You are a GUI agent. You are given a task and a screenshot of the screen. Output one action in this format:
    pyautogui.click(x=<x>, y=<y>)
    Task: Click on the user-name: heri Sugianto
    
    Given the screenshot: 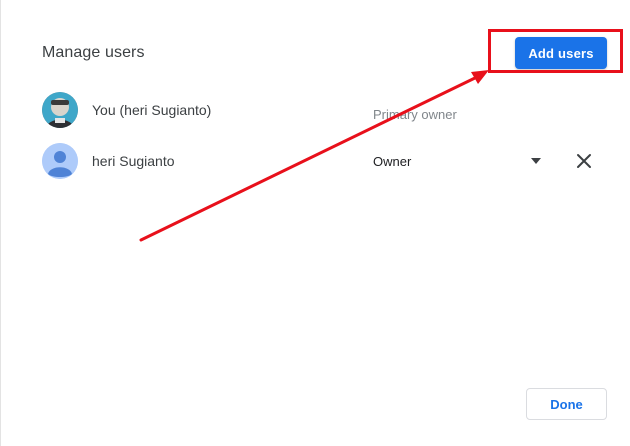 What is the action you would take?
    pyautogui.click(x=133, y=161)
    